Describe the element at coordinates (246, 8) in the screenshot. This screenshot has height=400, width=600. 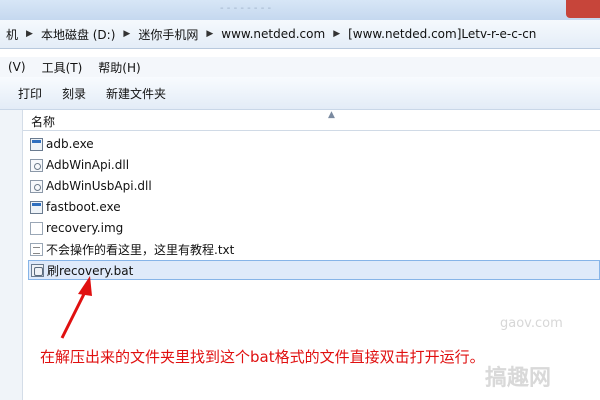
I see `title-text-blur: - - - - - - - -` at that location.